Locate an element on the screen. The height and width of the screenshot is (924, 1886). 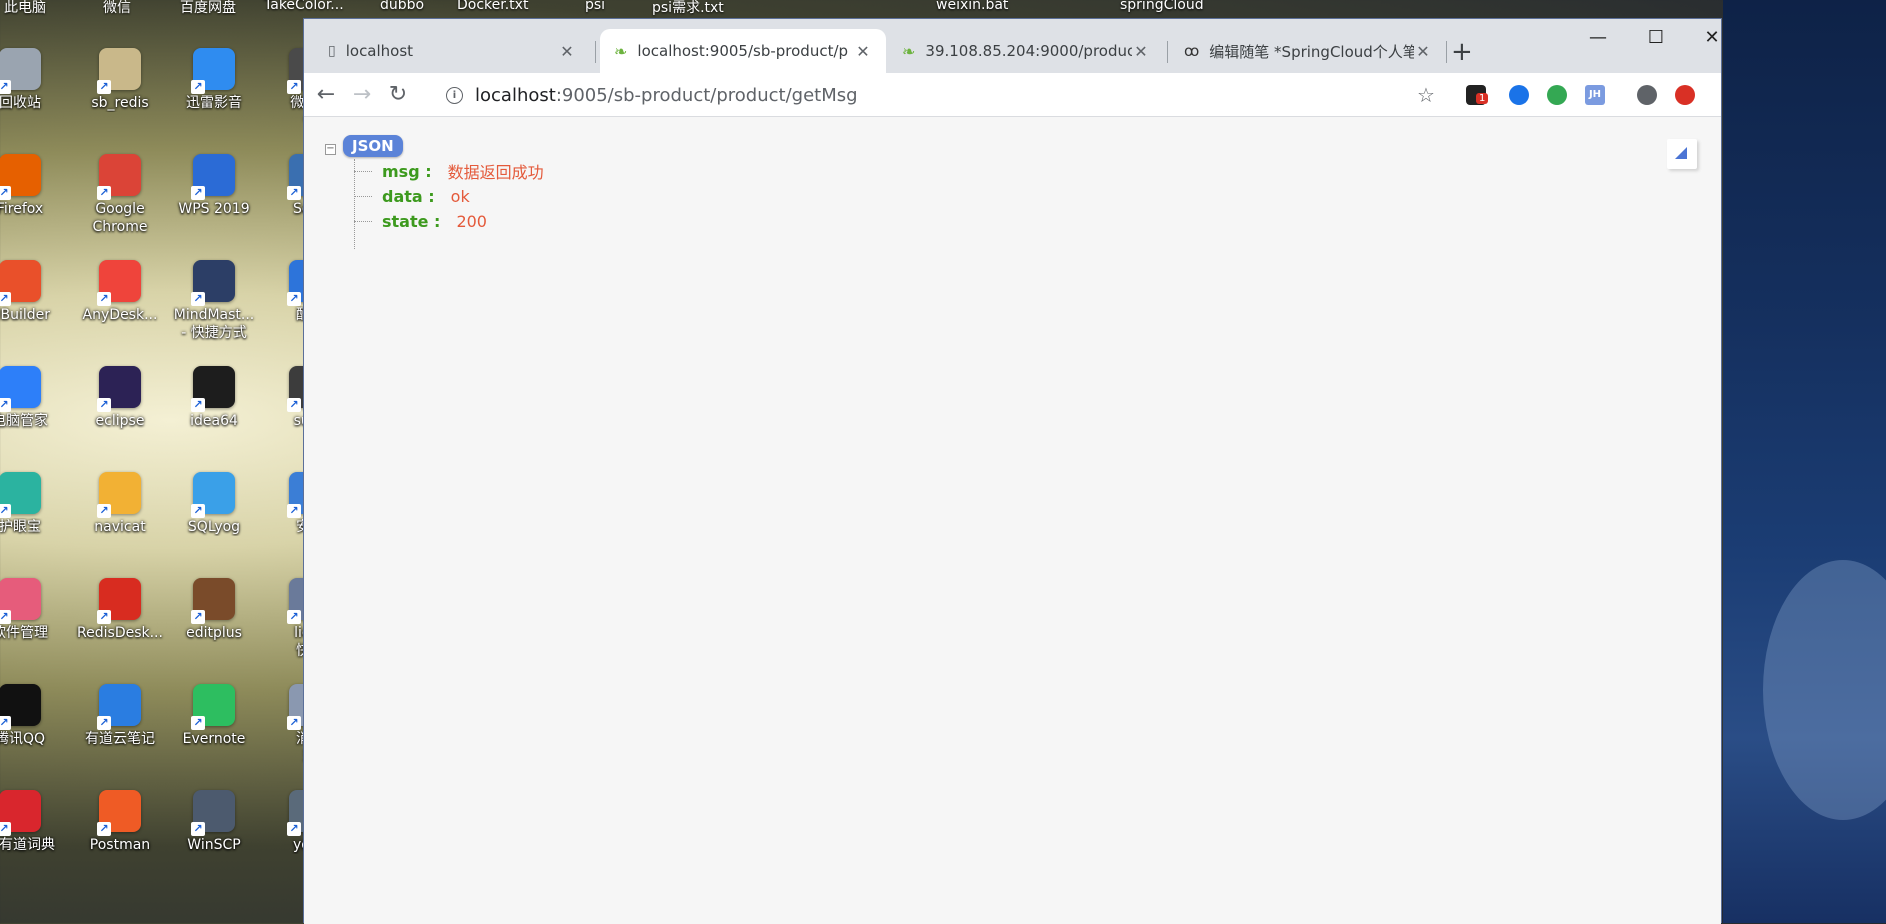
desktop-label: psi需求.txt is located at coordinates (688, 8).